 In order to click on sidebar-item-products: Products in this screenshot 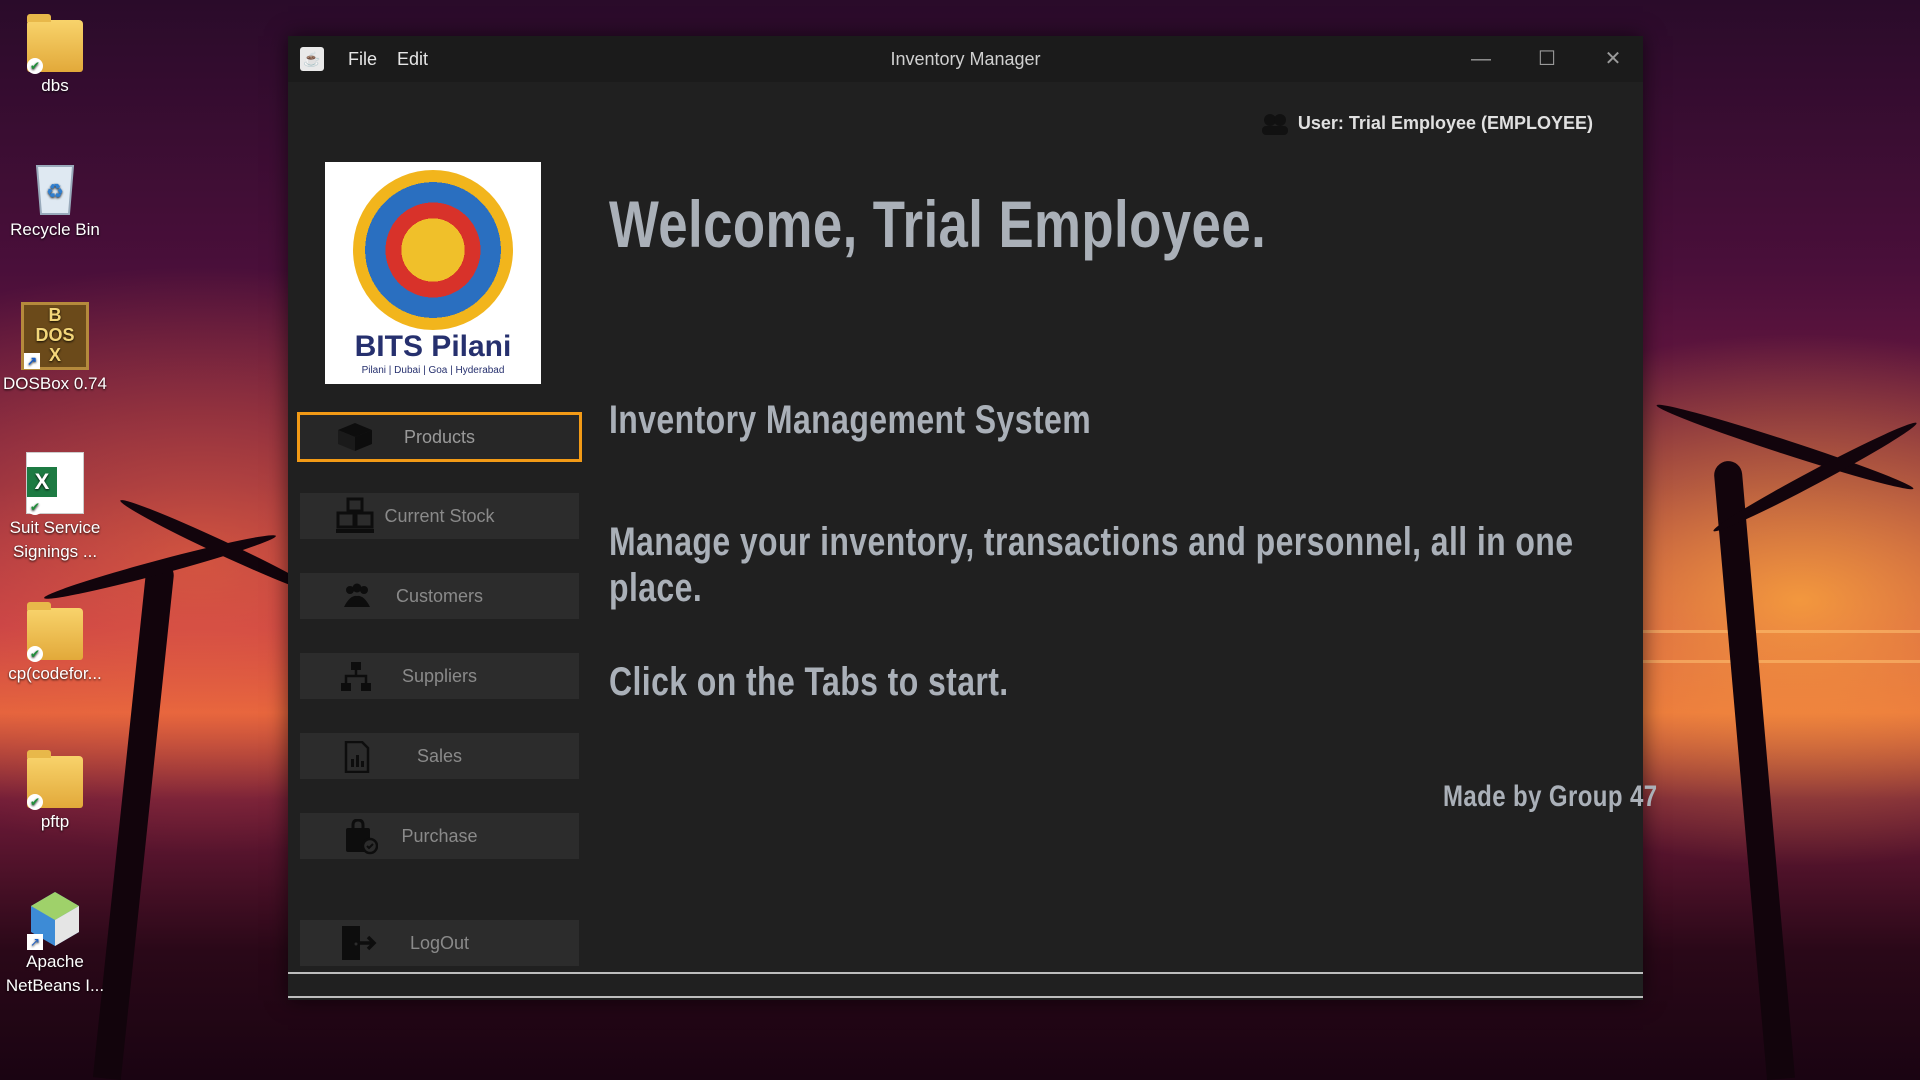, I will do `click(439, 437)`.